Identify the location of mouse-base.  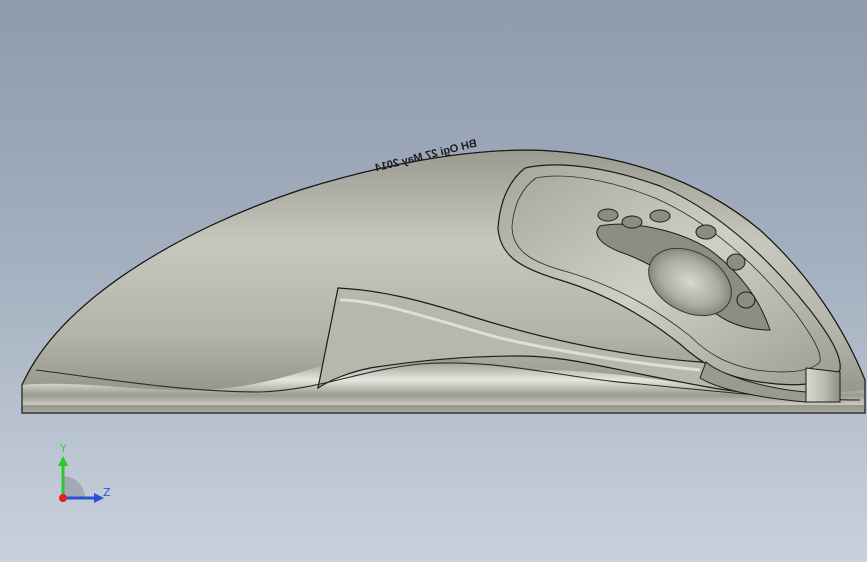
(443, 409).